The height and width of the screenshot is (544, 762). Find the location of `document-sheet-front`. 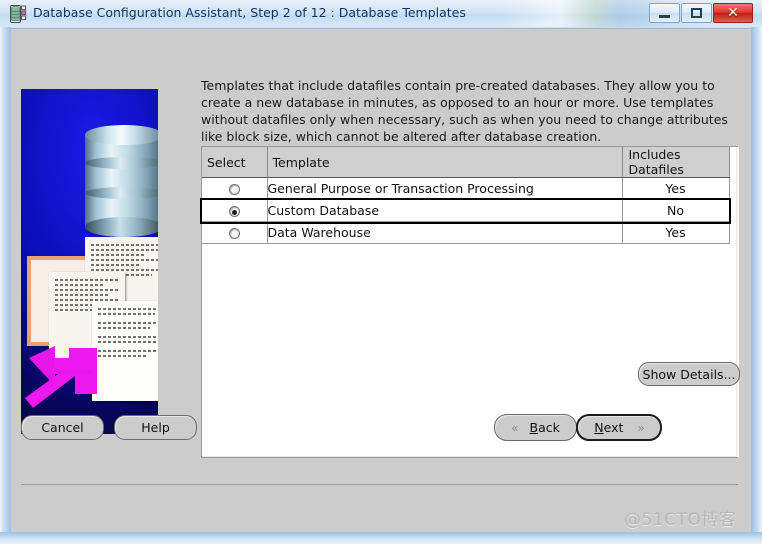

document-sheet-front is located at coordinates (125, 351).